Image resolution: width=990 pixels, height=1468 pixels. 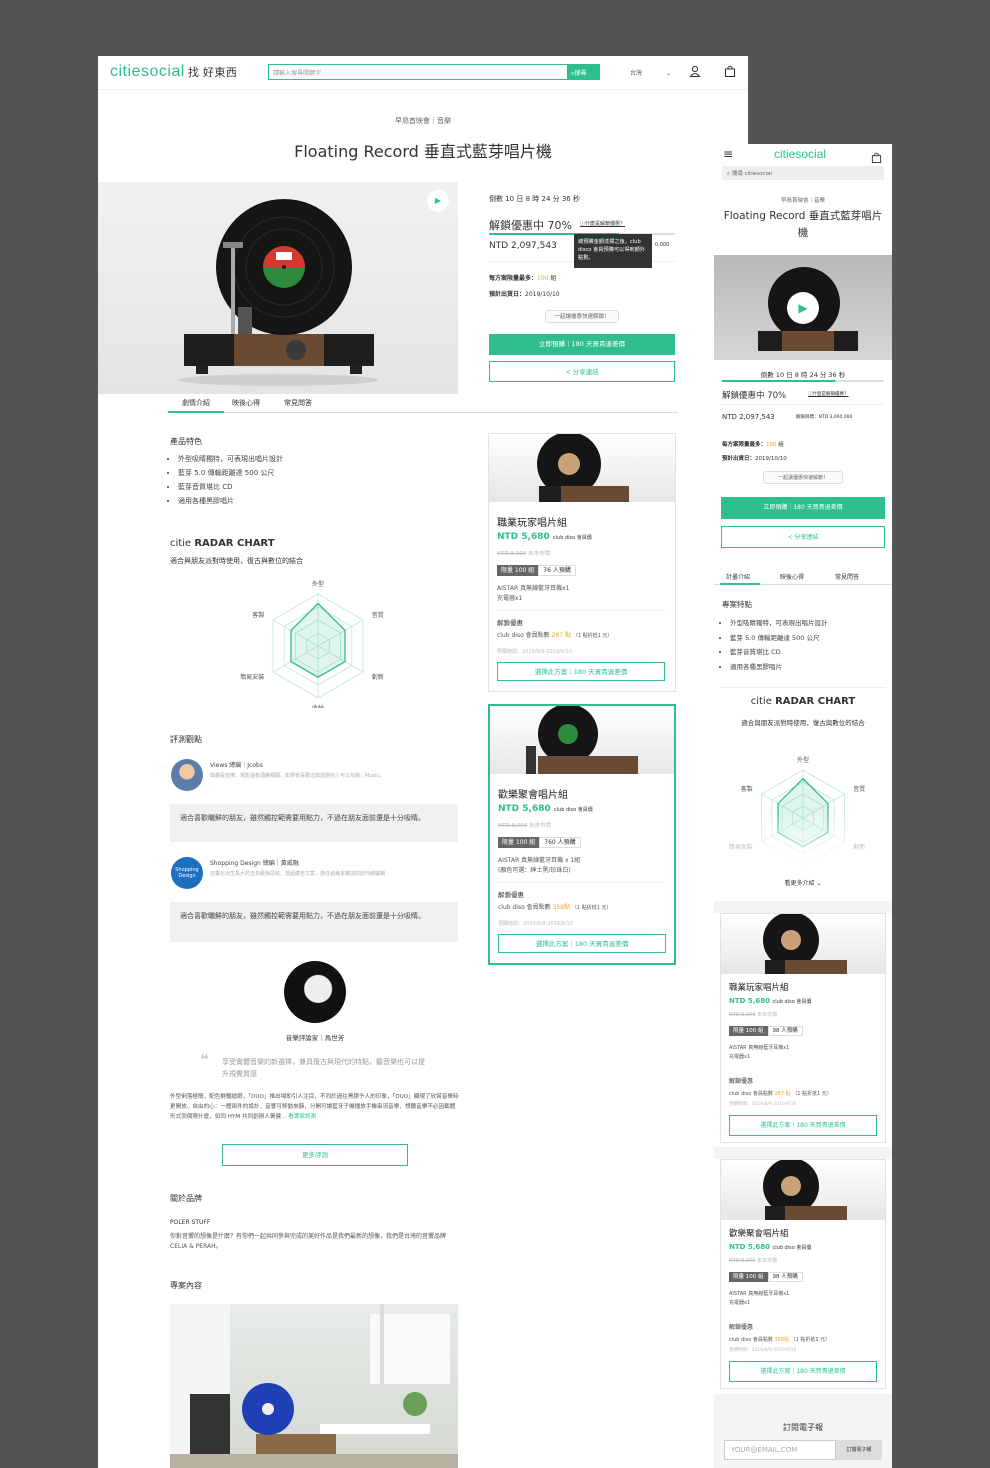 I want to click on plan-original-price: NTD 8,000 未來市價, so click(x=753, y=1260).